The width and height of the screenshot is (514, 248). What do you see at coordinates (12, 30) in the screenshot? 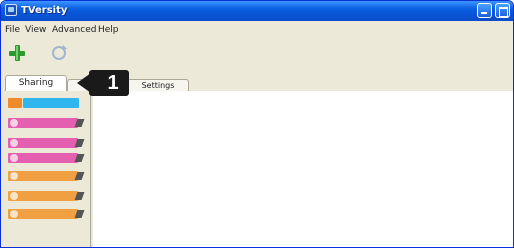
I see `menu-file: File` at bounding box center [12, 30].